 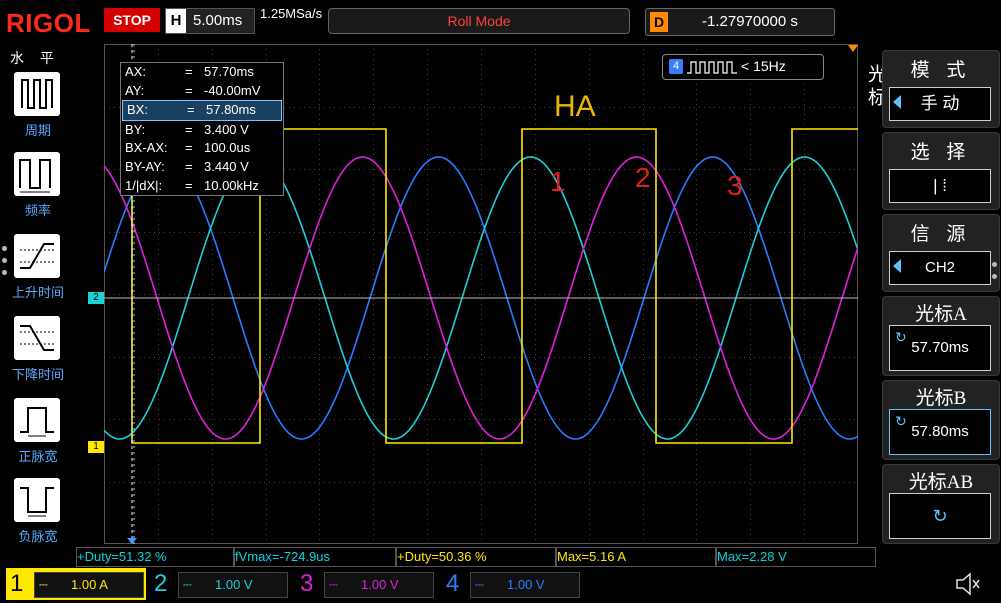 I want to click on cursor-row-key: BY-AY:, so click(x=145, y=166).